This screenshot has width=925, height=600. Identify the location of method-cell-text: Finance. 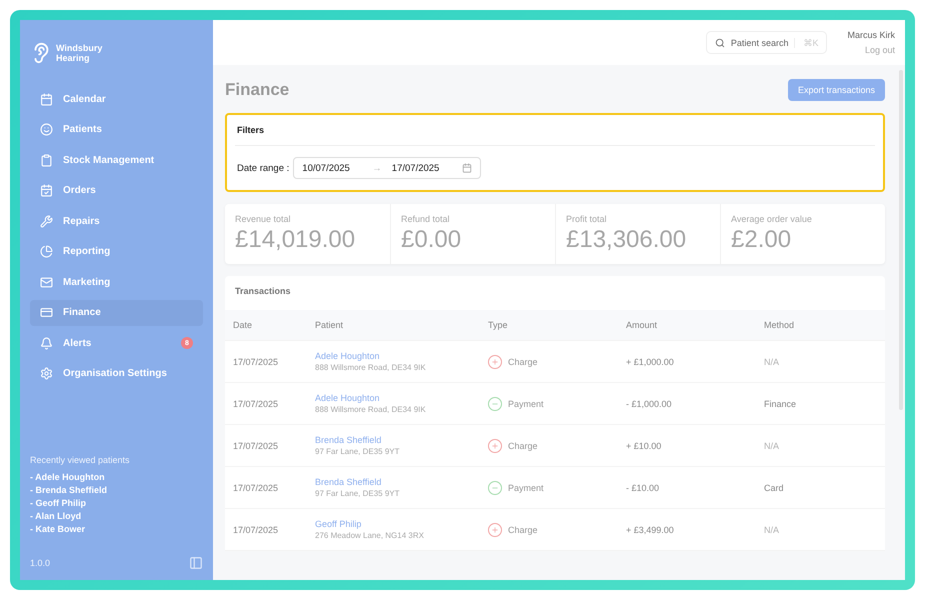
(781, 403).